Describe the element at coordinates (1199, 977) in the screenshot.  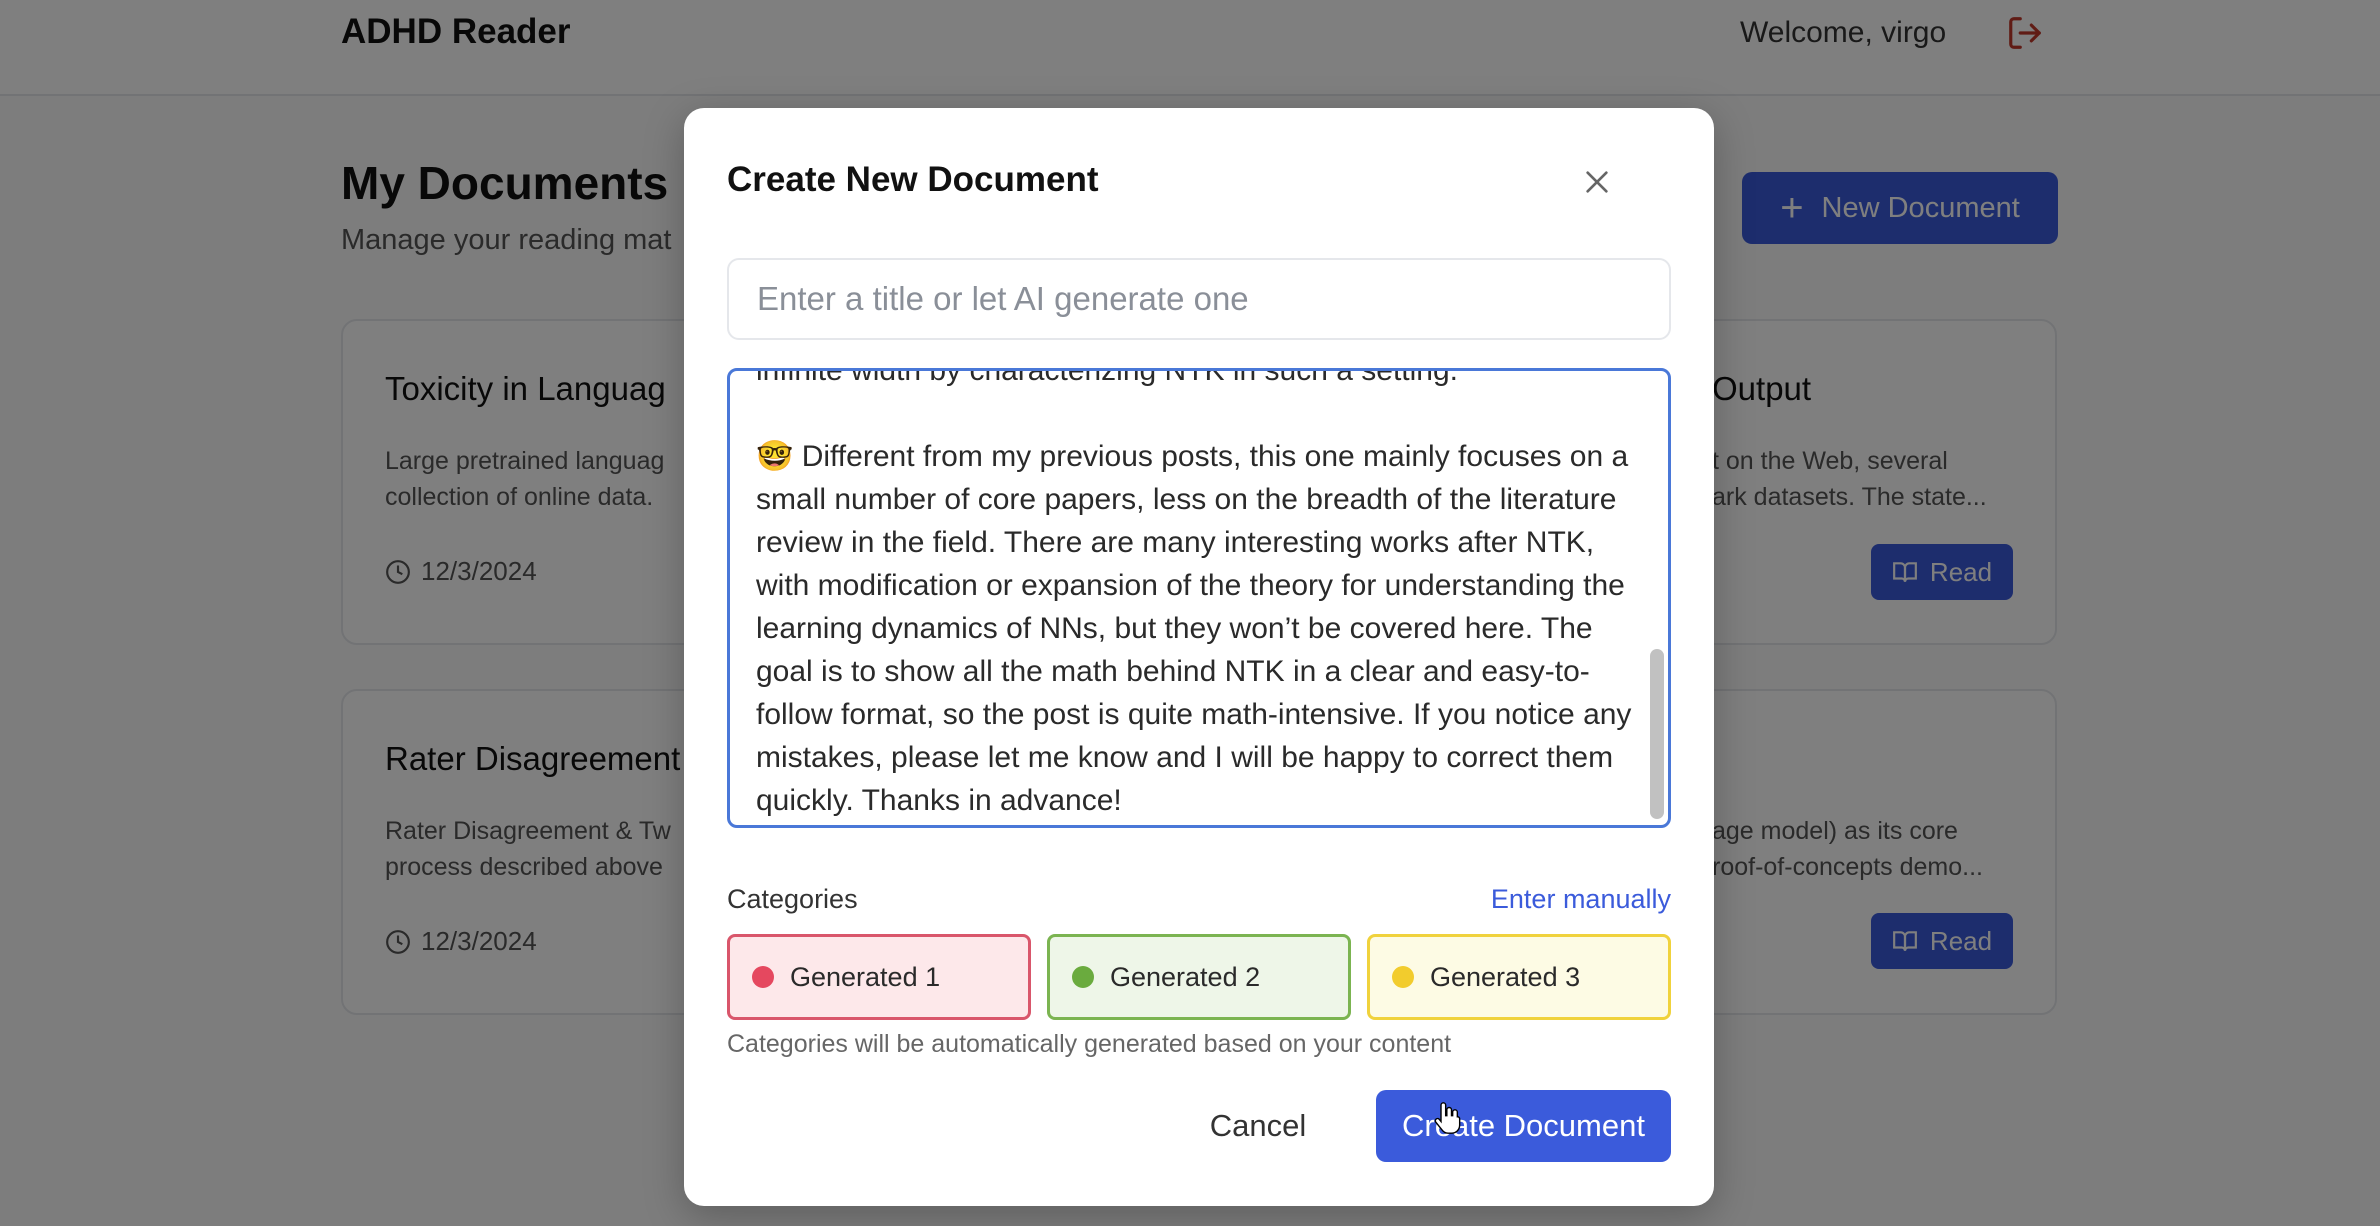
I see `category-chip: Generated 2` at that location.